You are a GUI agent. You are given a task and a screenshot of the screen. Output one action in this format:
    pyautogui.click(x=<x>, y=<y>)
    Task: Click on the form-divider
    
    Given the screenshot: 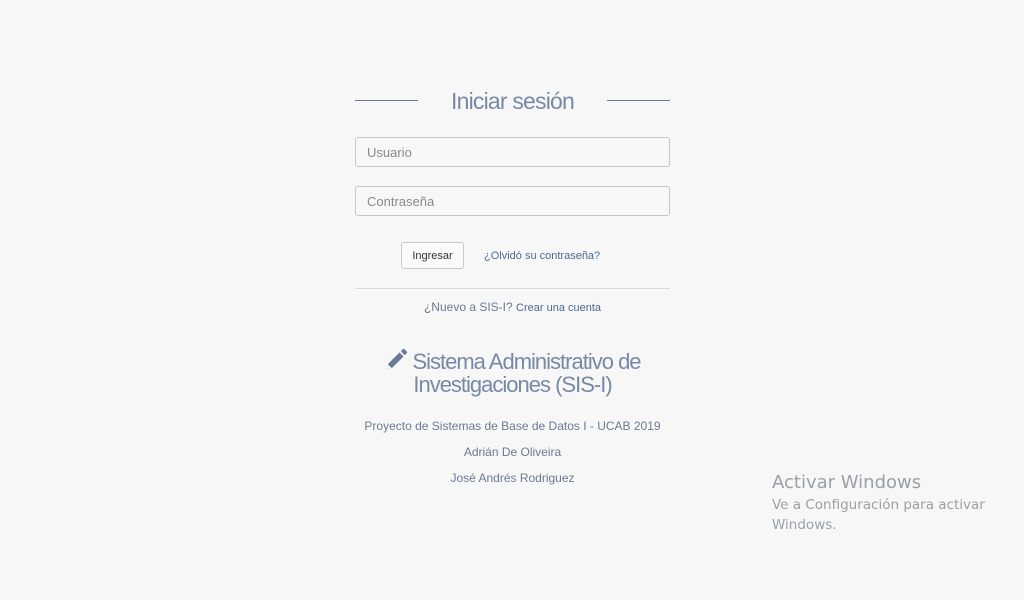 What is the action you would take?
    pyautogui.click(x=512, y=288)
    